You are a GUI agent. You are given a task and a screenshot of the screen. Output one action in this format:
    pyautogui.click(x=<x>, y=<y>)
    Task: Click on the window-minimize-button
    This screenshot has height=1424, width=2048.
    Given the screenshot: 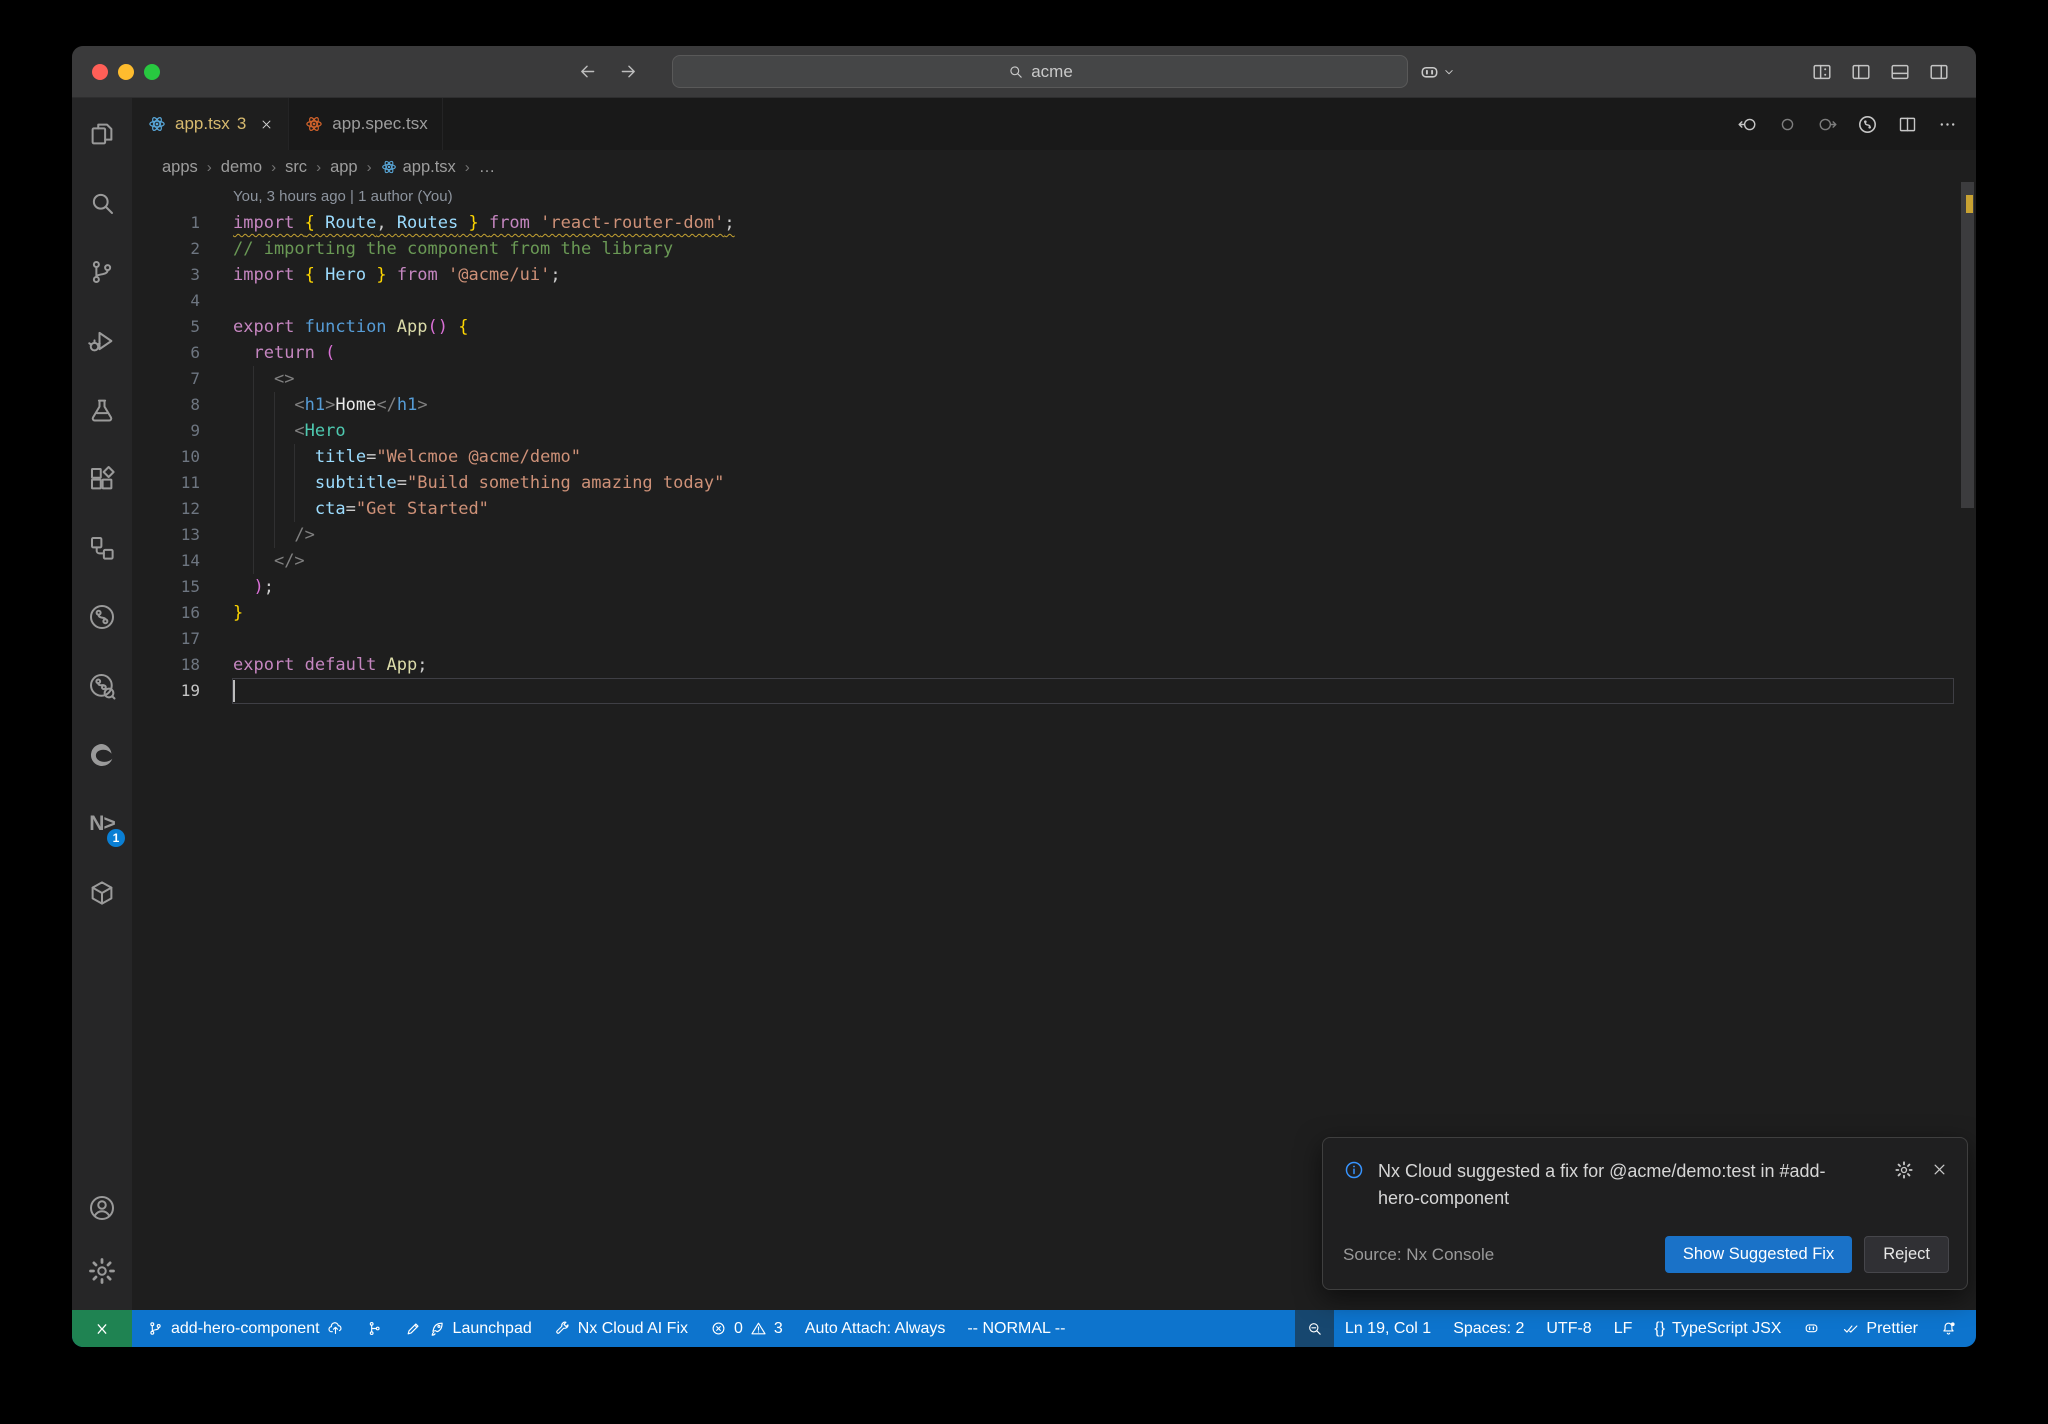 What is the action you would take?
    pyautogui.click(x=126, y=71)
    